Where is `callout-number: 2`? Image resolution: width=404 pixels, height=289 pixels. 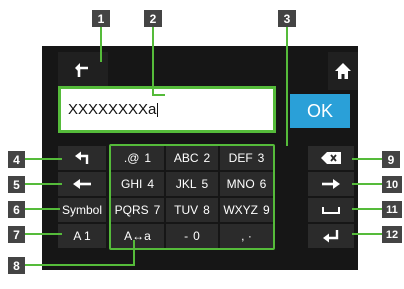
callout-number: 2 is located at coordinates (153, 18).